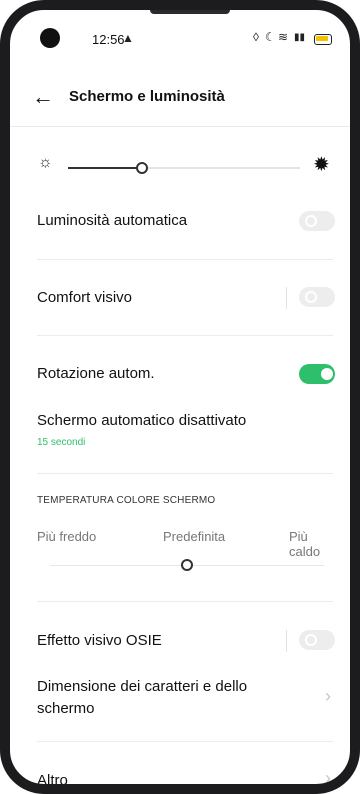 The width and height of the screenshot is (360, 794). Describe the element at coordinates (142, 686) in the screenshot. I see `font-size-label-line1: Dimensione dei caratteri e dello` at that location.